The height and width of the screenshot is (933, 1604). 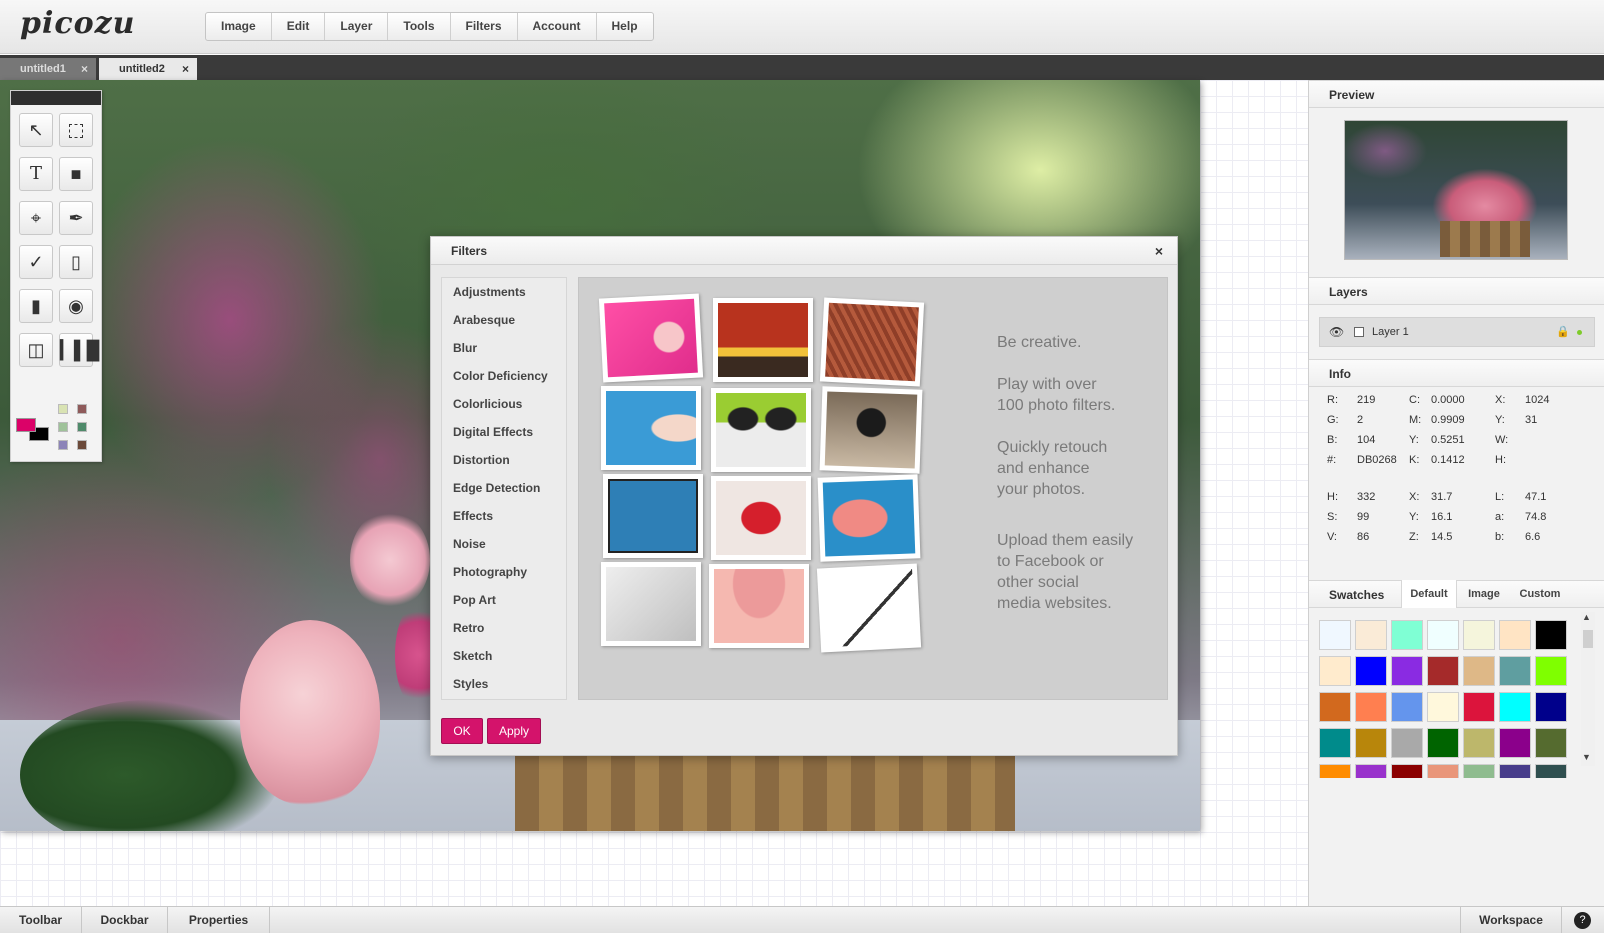 I want to click on crop-tool-icon: ⌖, so click(x=36, y=218).